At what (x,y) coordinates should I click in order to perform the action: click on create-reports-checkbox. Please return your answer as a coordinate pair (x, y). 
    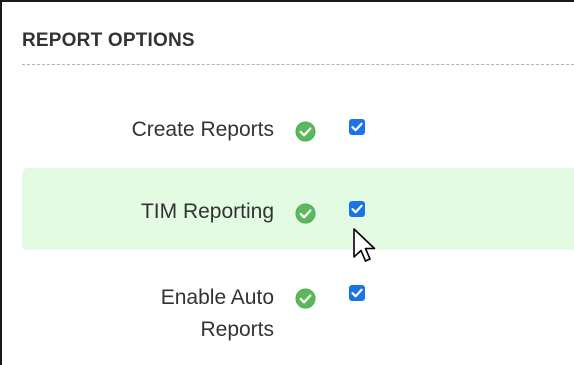
    Looking at the image, I should click on (357, 127).